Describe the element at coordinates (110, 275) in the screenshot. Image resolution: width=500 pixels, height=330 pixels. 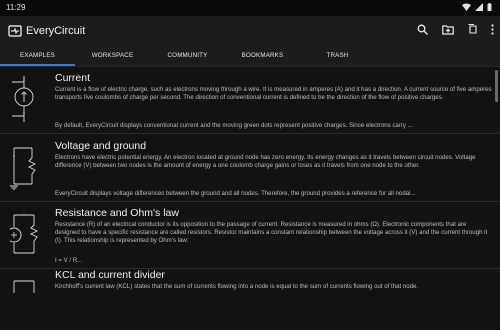
I see `item-title: KCL and current divider` at that location.